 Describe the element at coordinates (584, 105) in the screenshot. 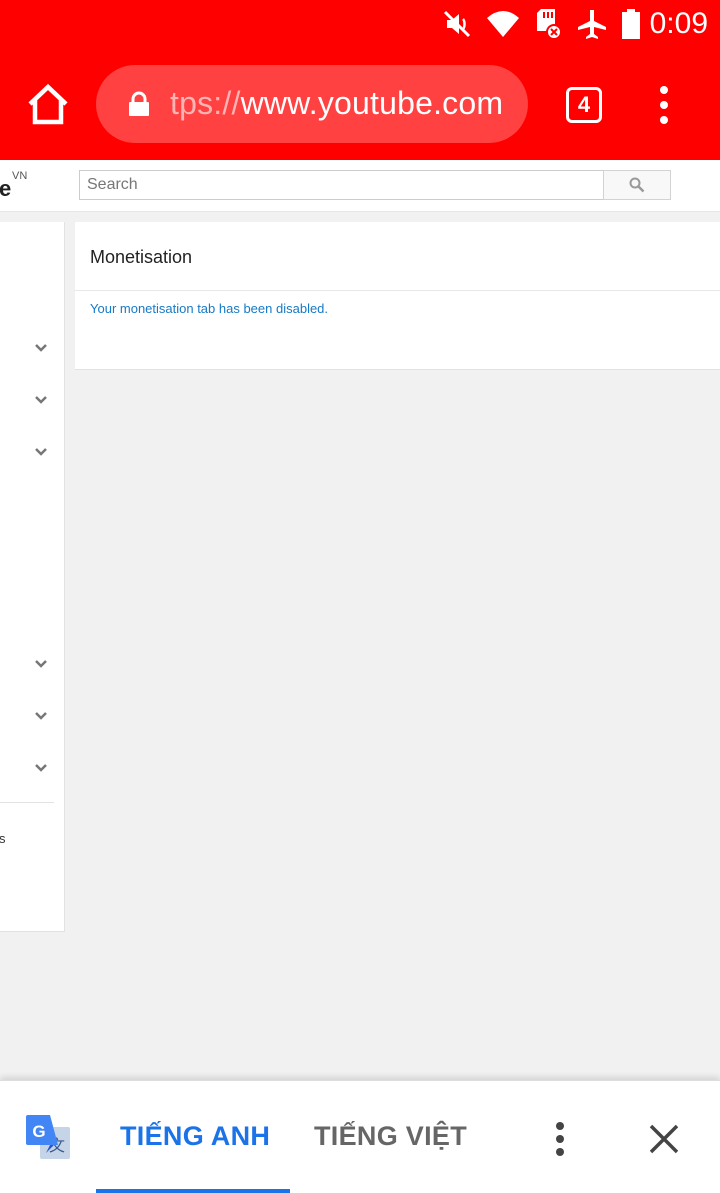

I see `tab-switcher-button: 4` at that location.